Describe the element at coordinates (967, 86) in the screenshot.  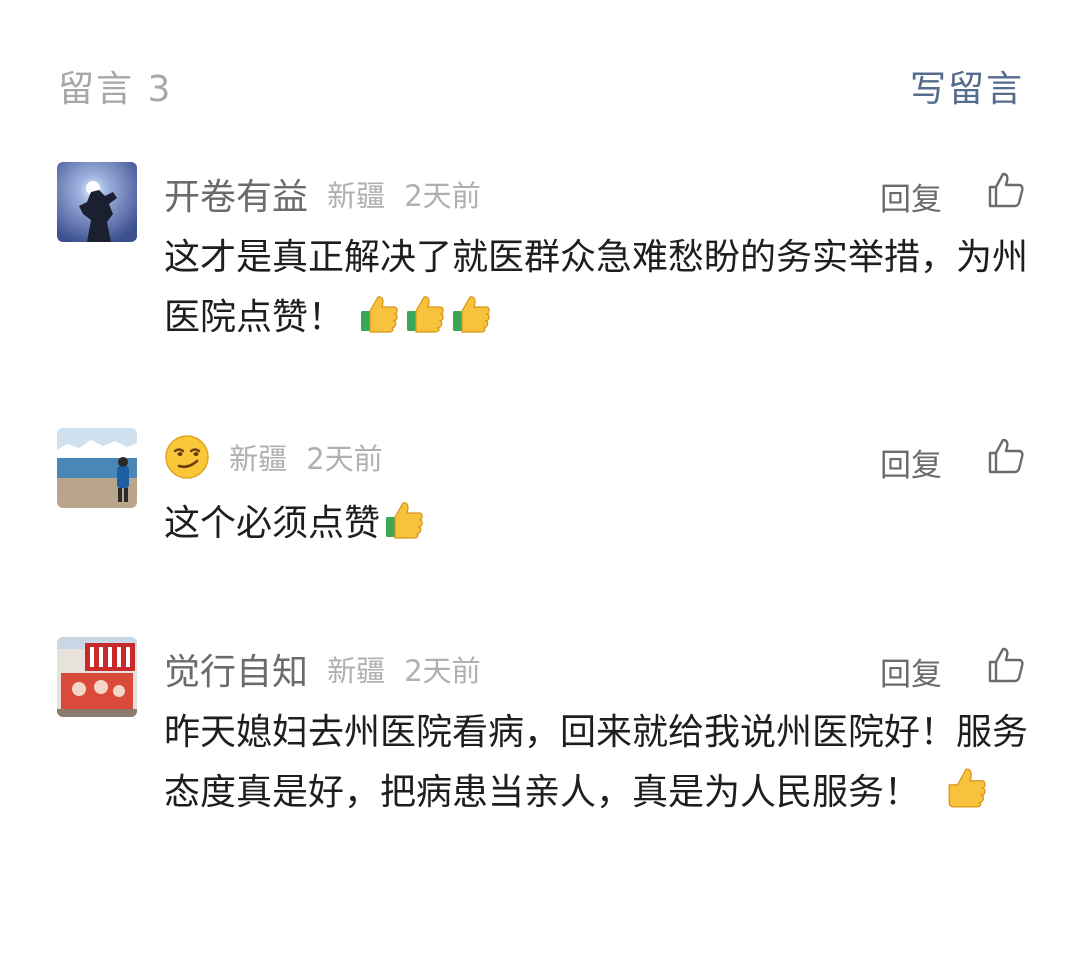
I see `write-comment-button: 写留言` at that location.